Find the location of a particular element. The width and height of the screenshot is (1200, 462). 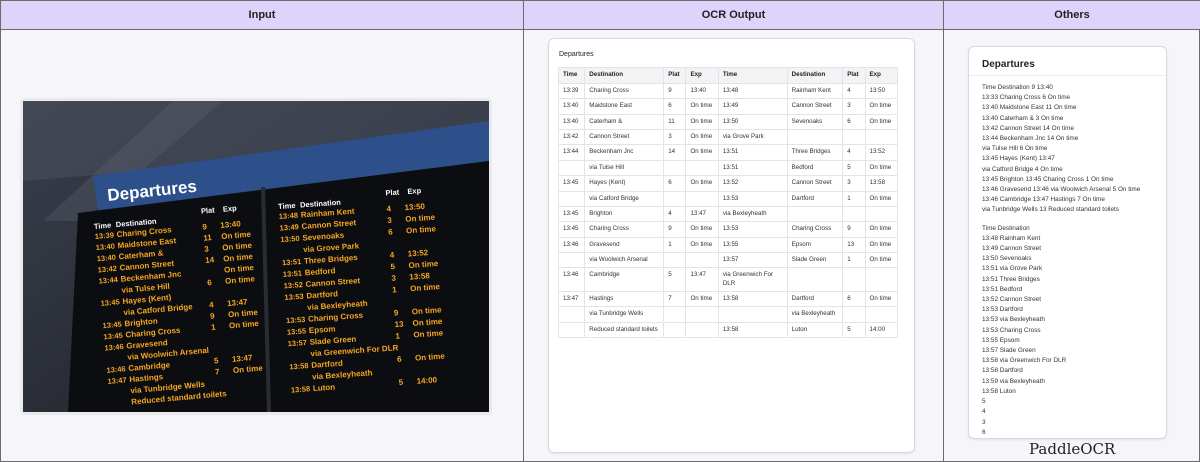

board-row-time: 13:55 is located at coordinates (297, 331).